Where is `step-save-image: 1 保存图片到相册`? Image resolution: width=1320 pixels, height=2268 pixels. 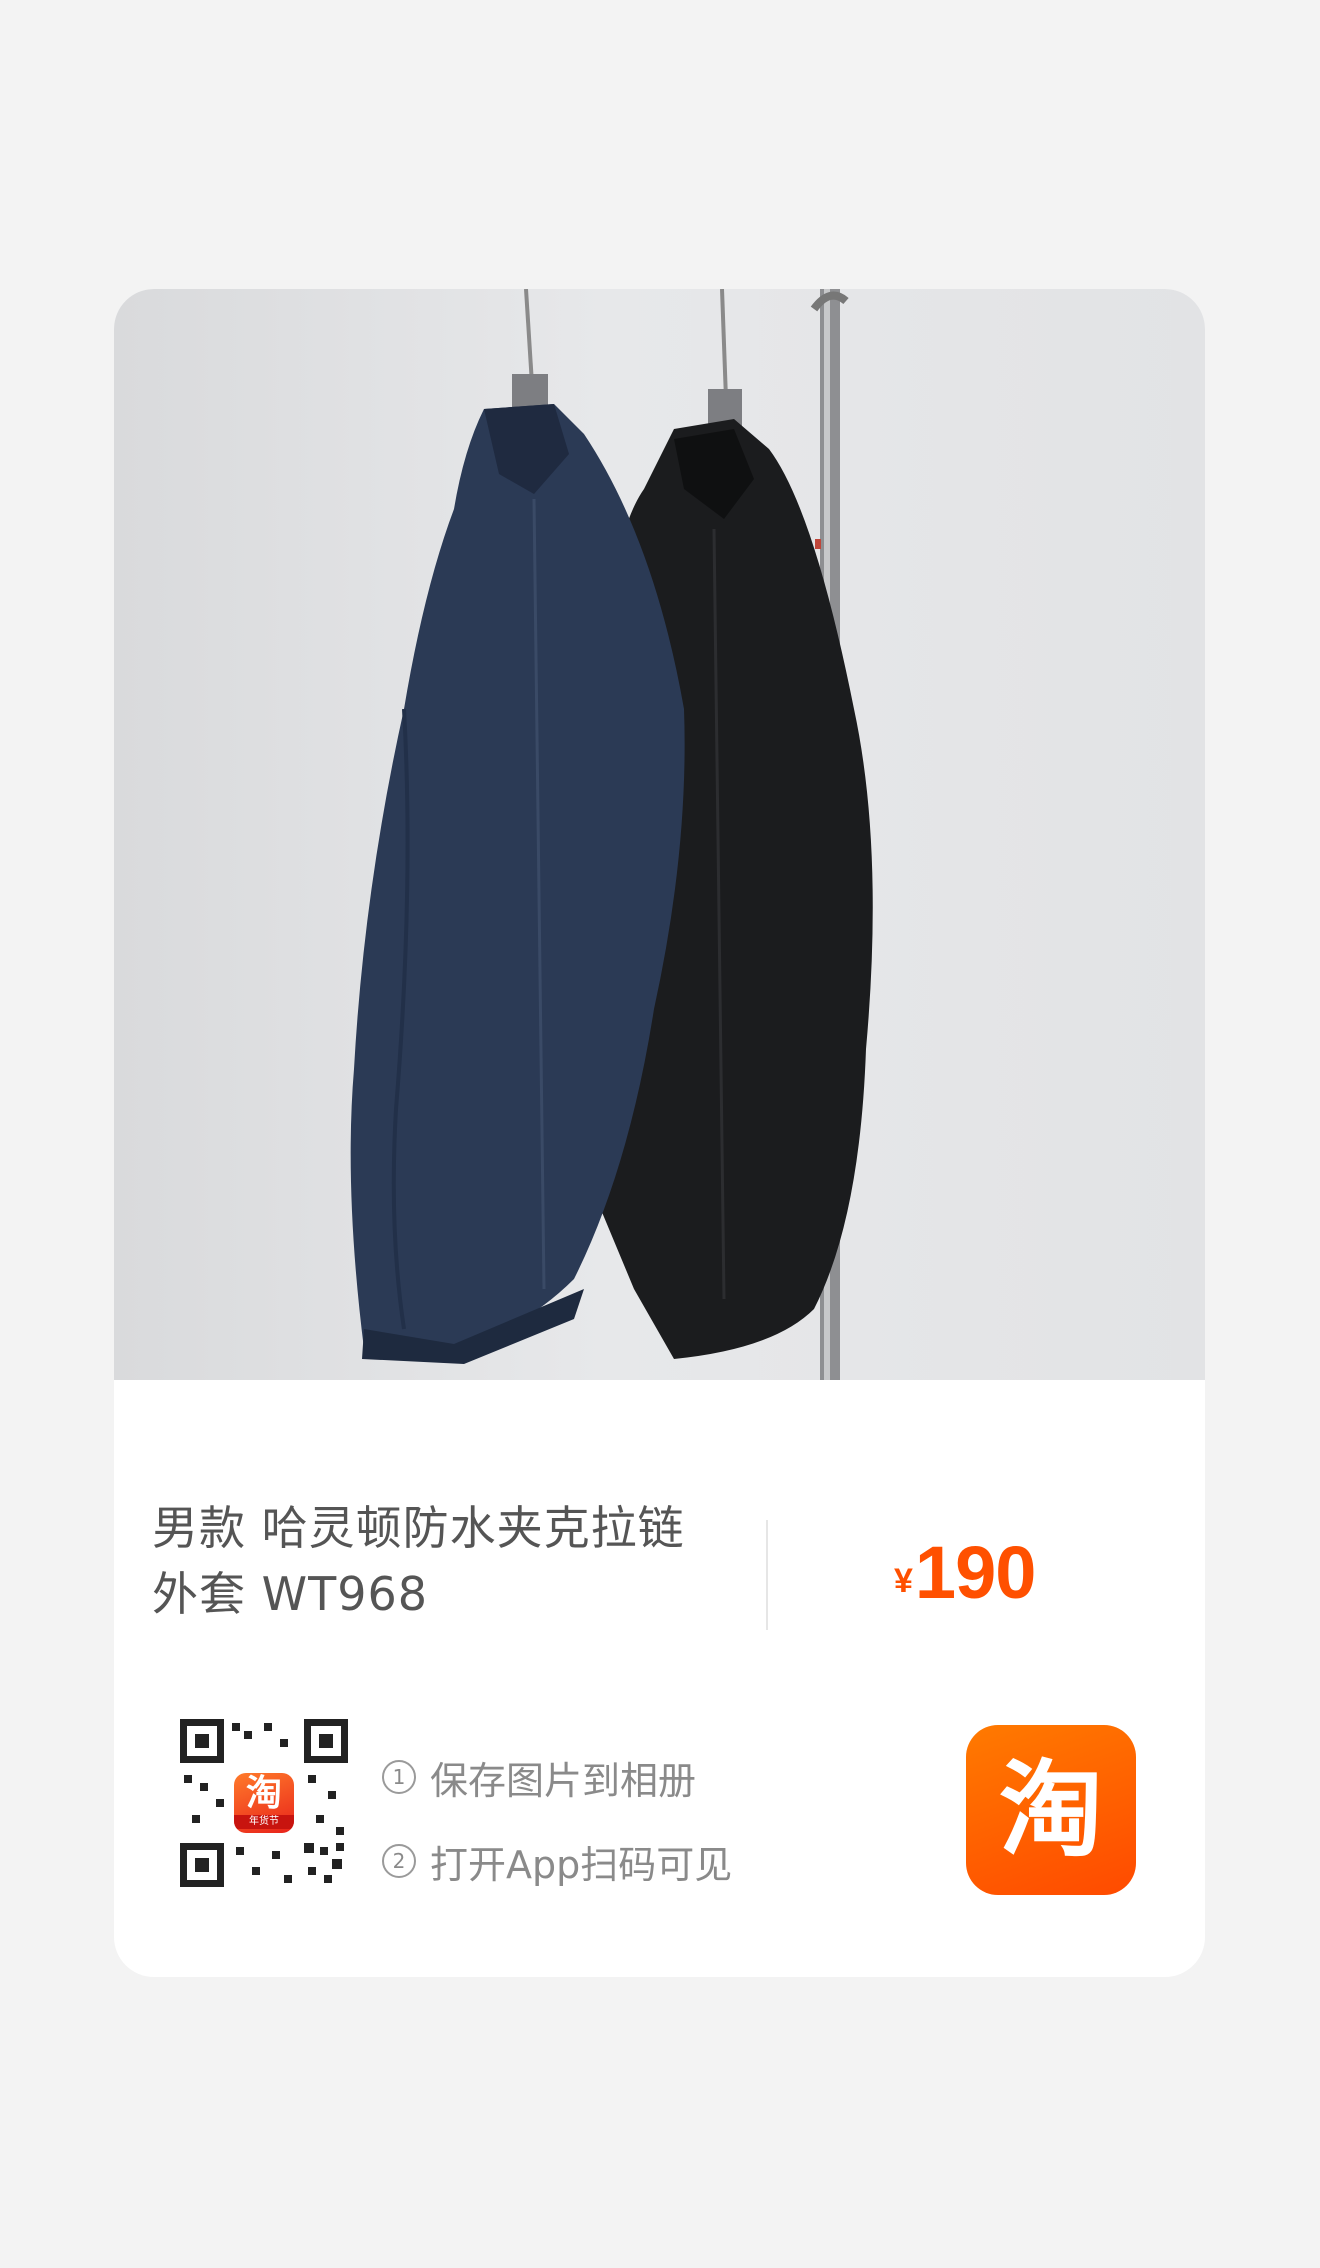
step-save-image: 1 保存图片到相册 is located at coordinates (557, 1777).